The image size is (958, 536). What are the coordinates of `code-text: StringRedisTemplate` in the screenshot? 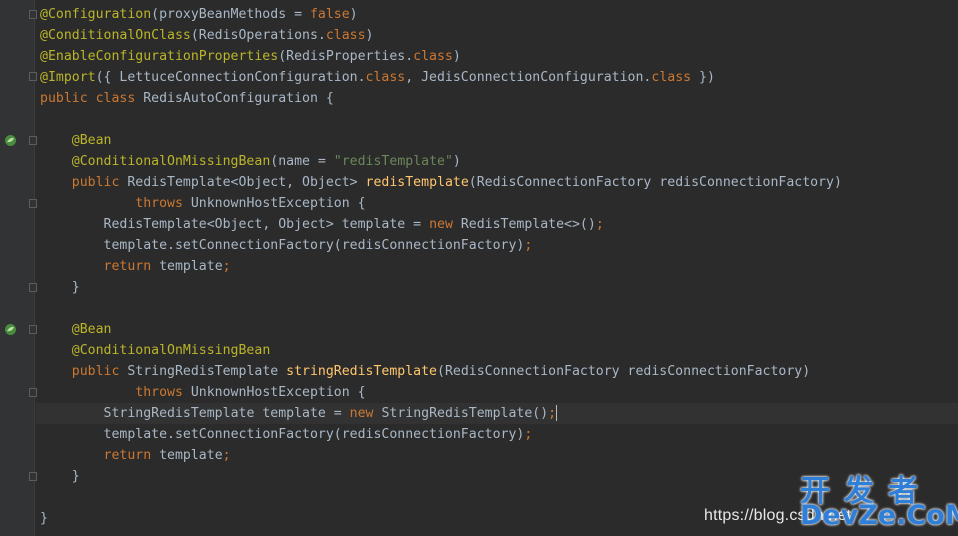 It's located at (203, 371).